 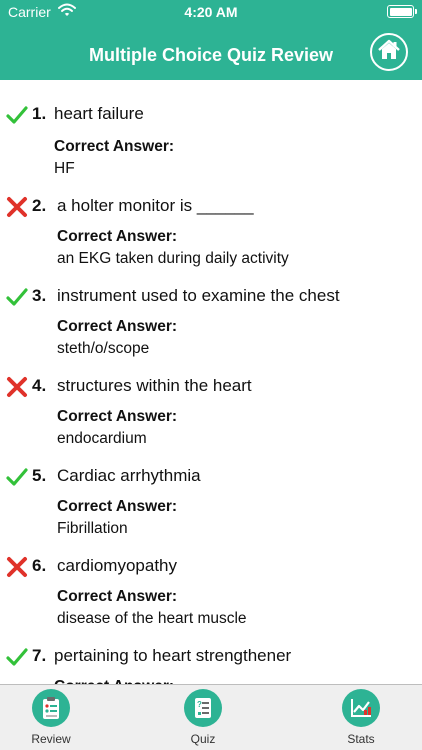 What do you see at coordinates (155, 205) in the screenshot?
I see `question-text: a holter monitor is ______` at bounding box center [155, 205].